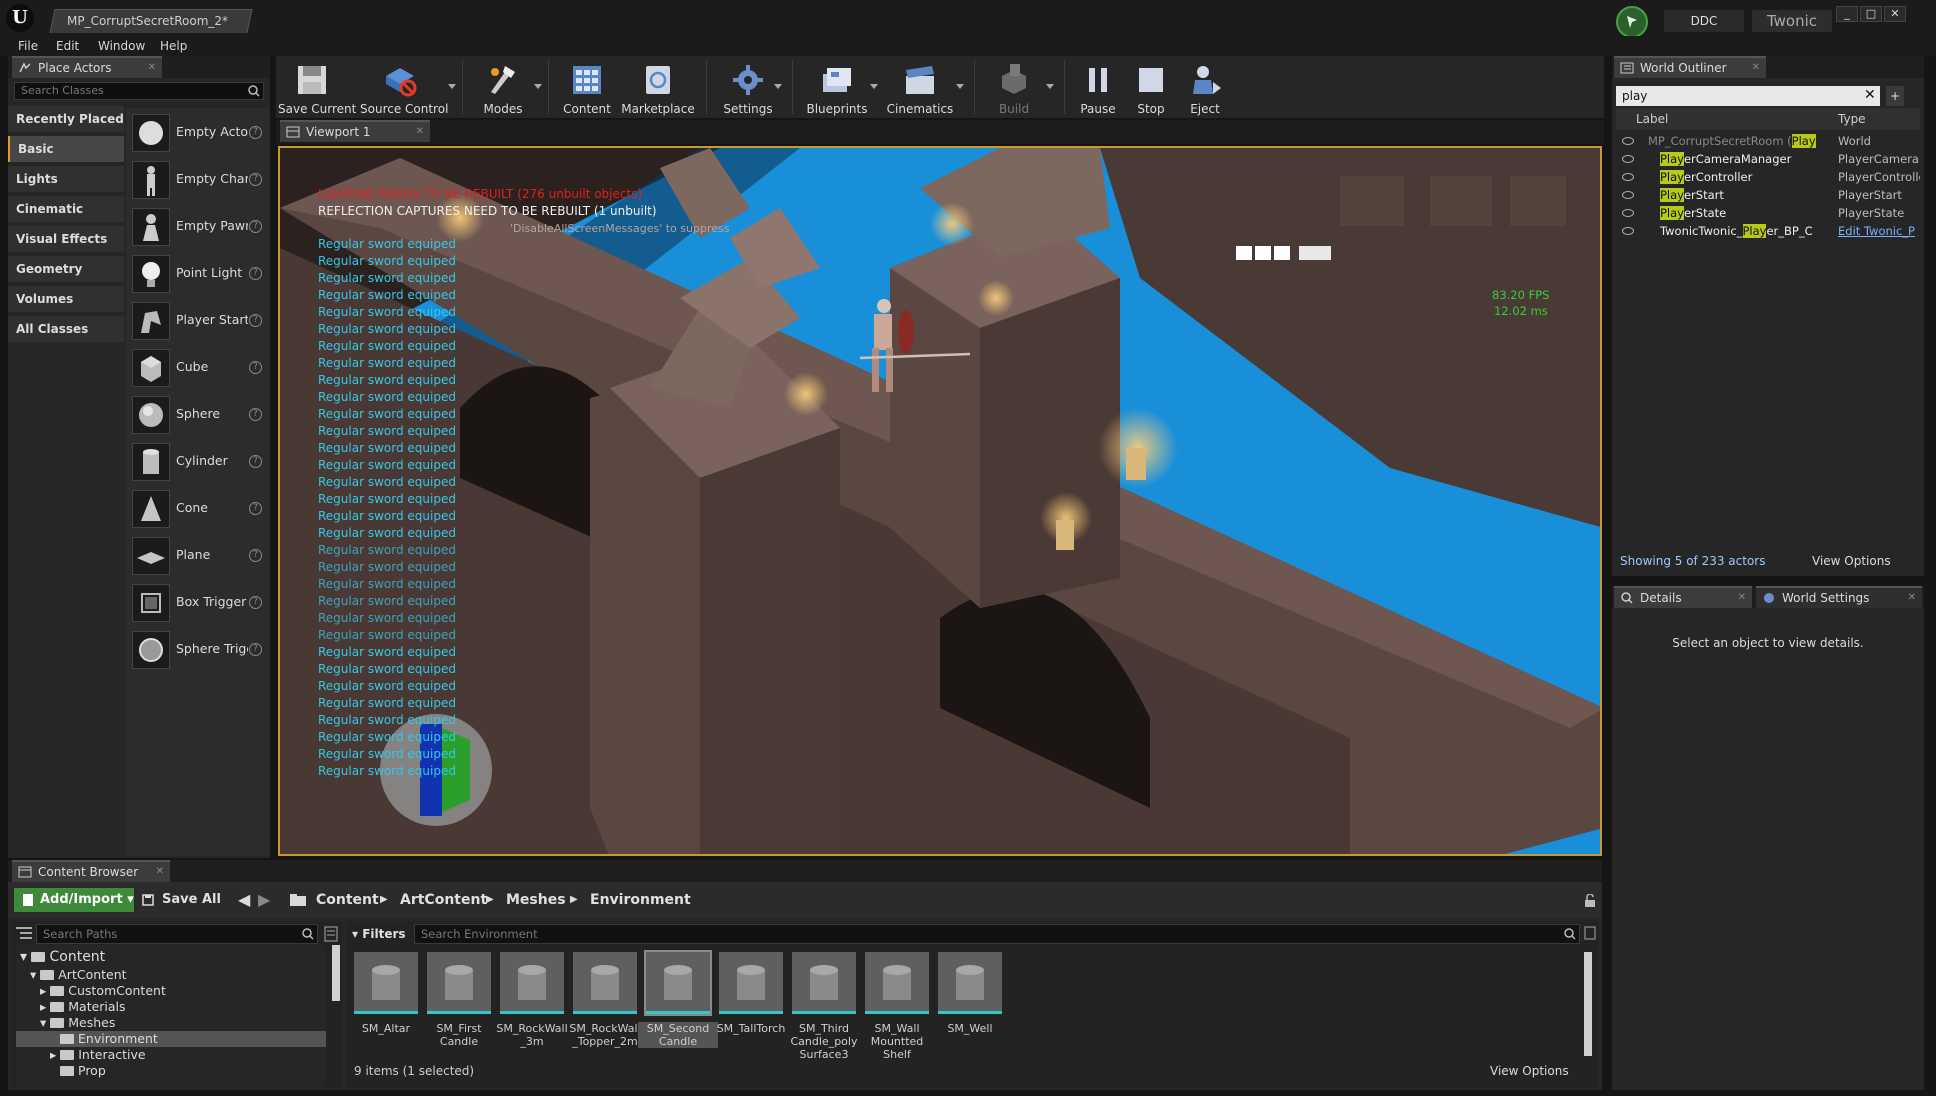 This screenshot has width=1936, height=1096. What do you see at coordinates (347, 900) in the screenshot?
I see `breadcrumb-content: Content` at bounding box center [347, 900].